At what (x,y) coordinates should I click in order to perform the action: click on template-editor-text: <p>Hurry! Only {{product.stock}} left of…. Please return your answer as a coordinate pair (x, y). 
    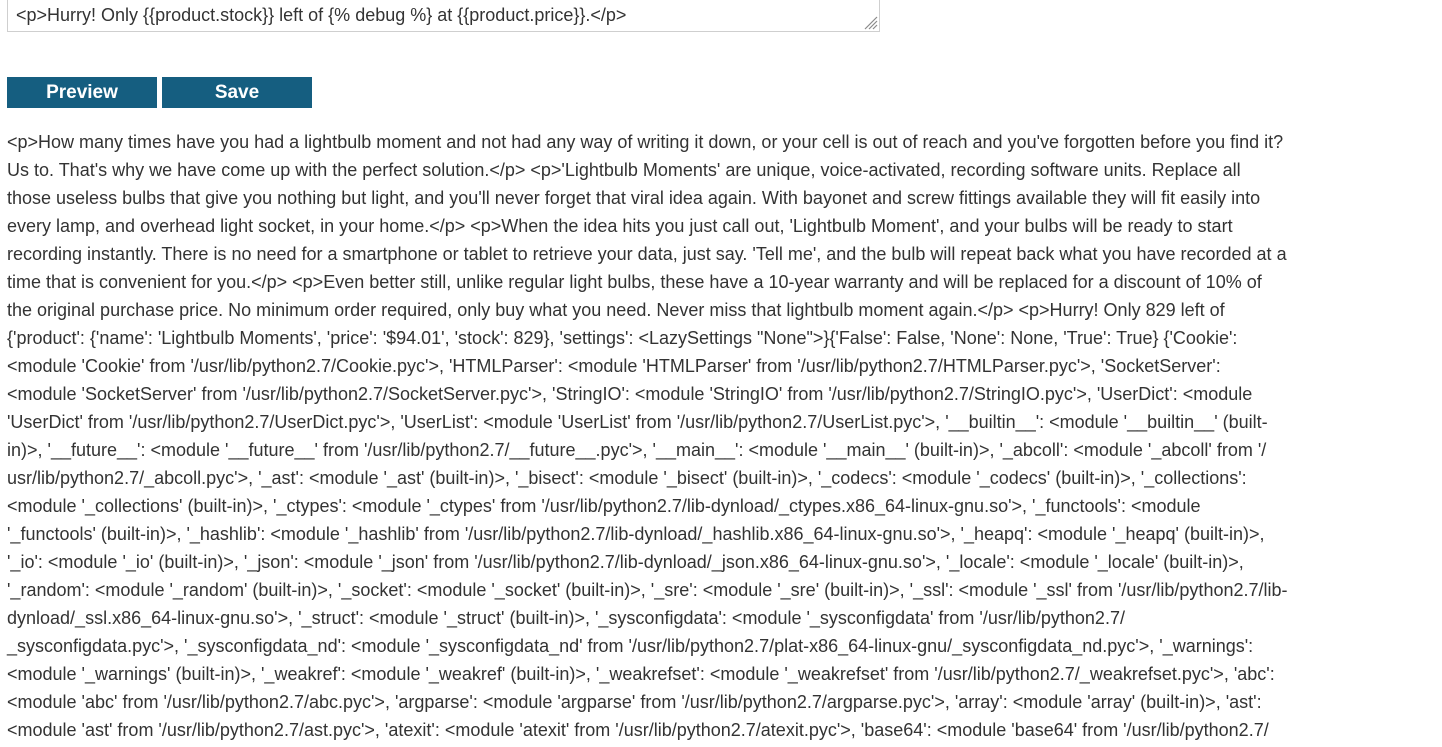
    Looking at the image, I should click on (321, 15).